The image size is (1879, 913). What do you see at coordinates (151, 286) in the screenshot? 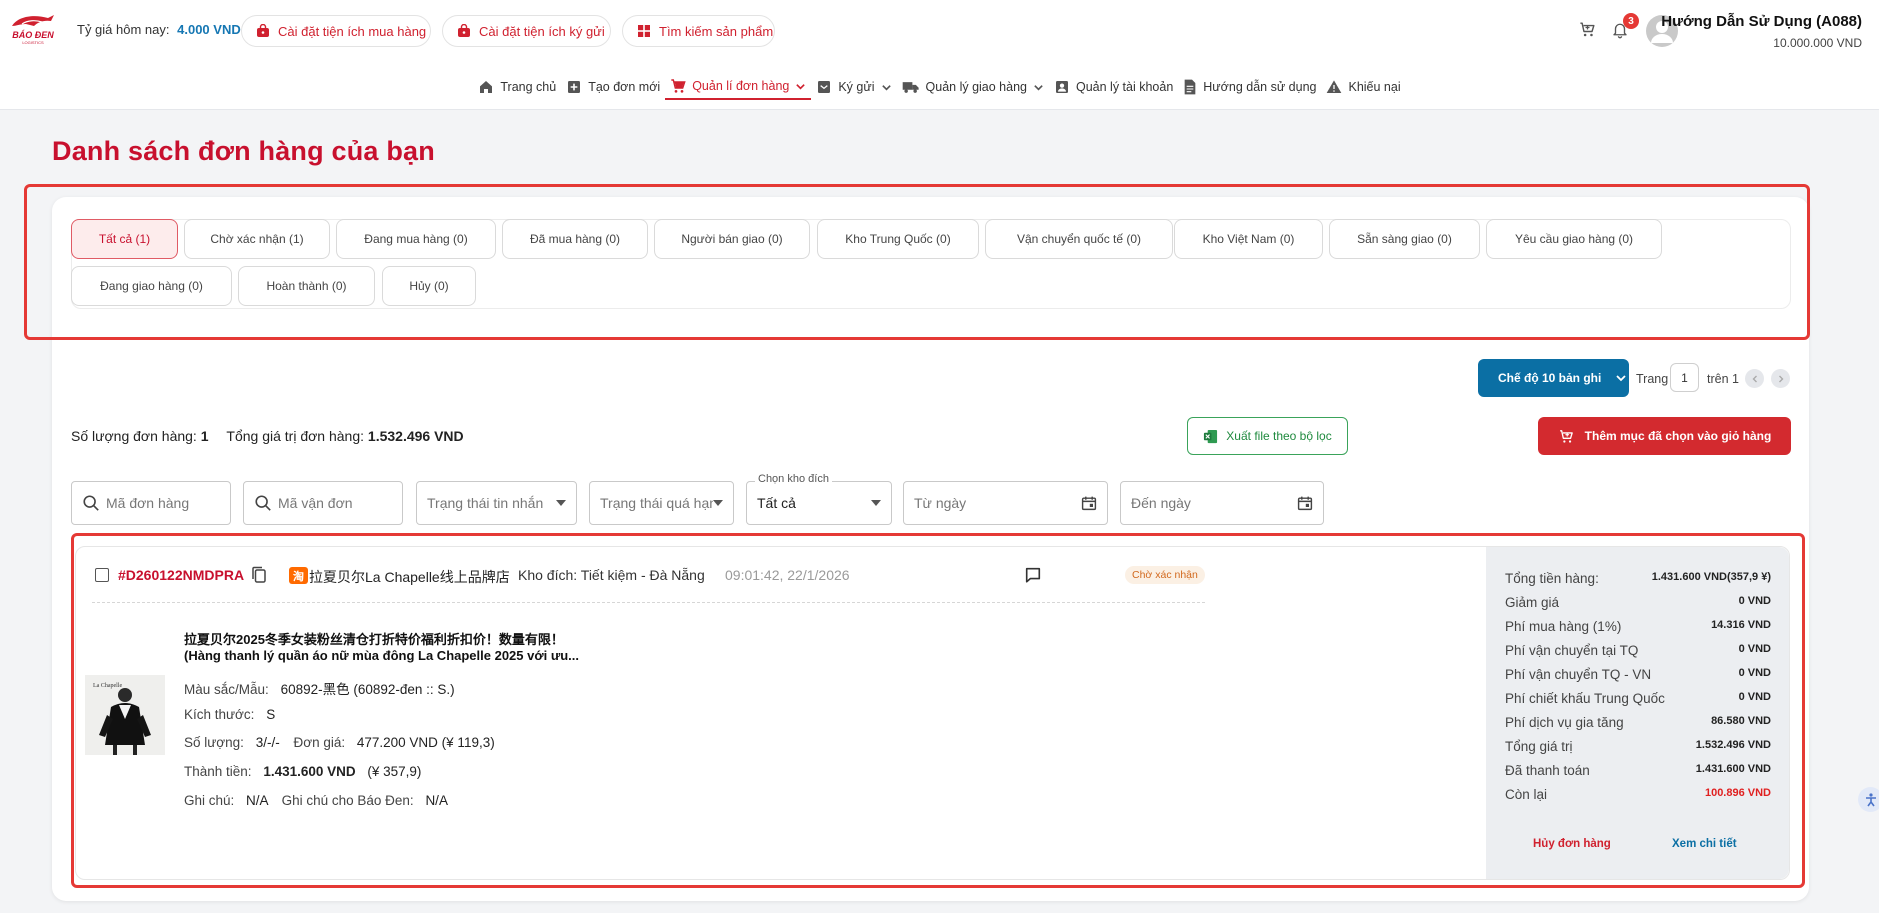
I see `tab-delivering: Đang giao hàng (0)` at bounding box center [151, 286].